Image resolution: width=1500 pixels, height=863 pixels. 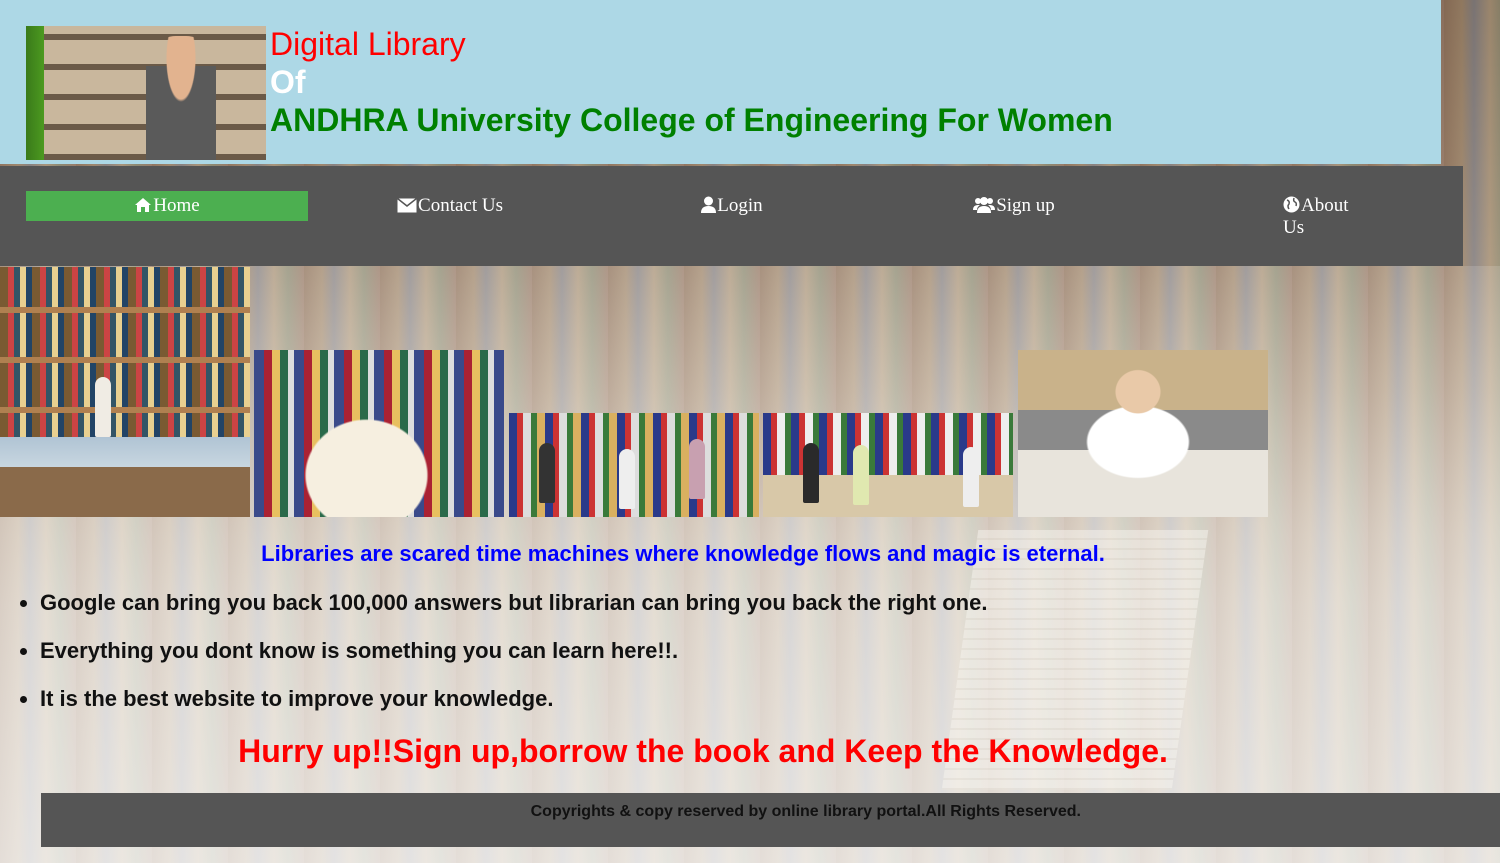 What do you see at coordinates (288, 82) in the screenshot?
I see `site-title-line2: Of` at bounding box center [288, 82].